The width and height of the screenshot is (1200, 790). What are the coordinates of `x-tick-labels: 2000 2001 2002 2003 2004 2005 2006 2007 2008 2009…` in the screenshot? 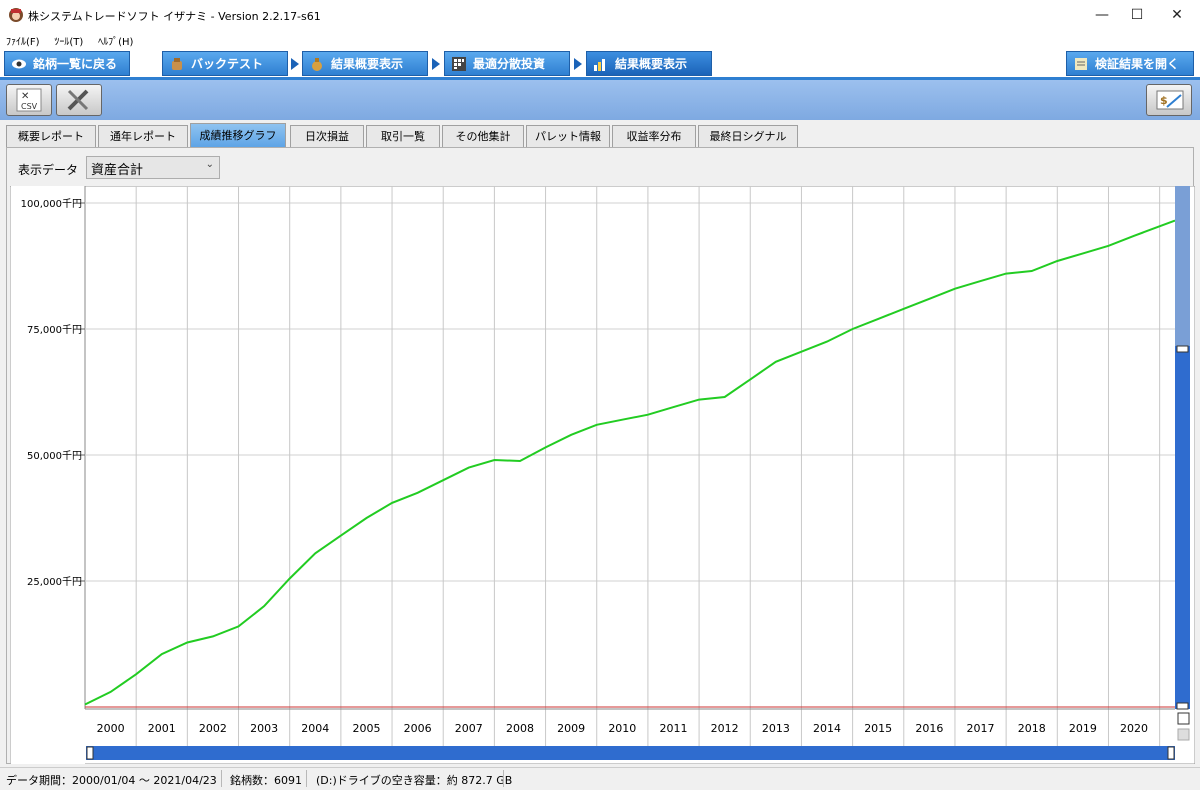 It's located at (622, 728).